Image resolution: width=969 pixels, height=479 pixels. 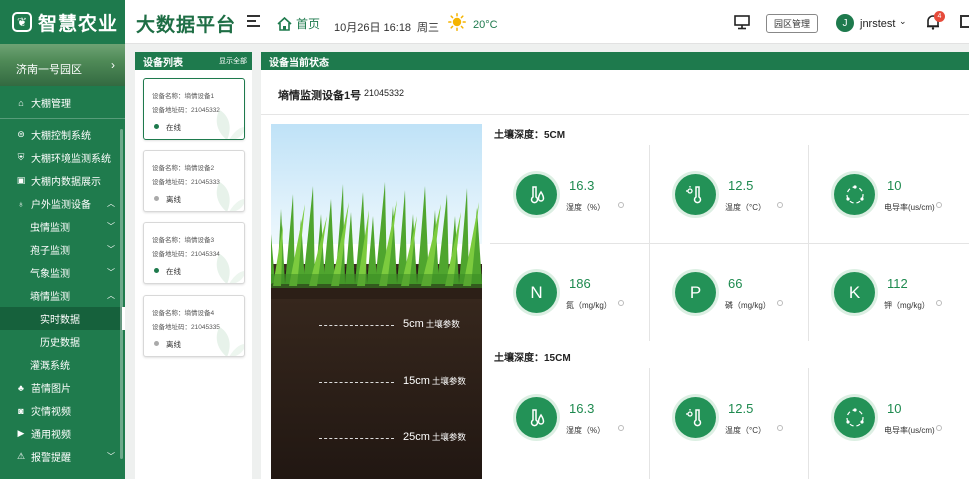 I want to click on device-name: 设备名称：墒情设备3, so click(x=183, y=240).